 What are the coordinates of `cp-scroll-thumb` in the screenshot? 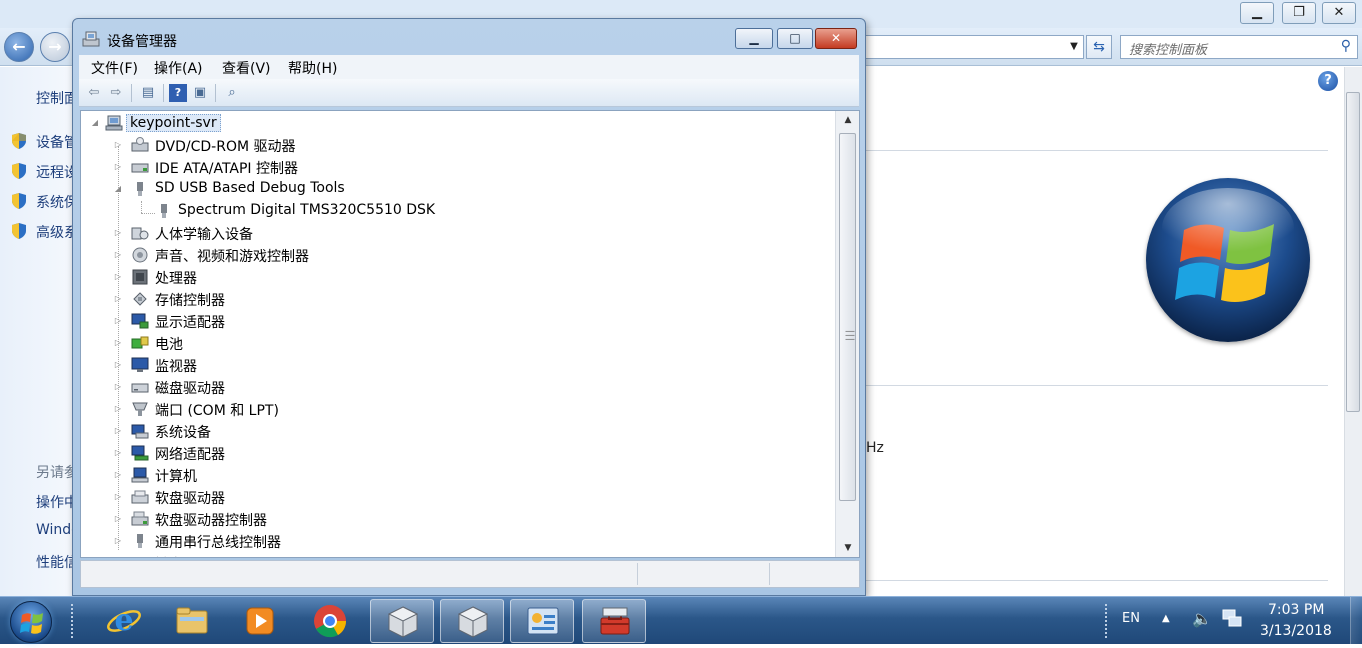 It's located at (1353, 252).